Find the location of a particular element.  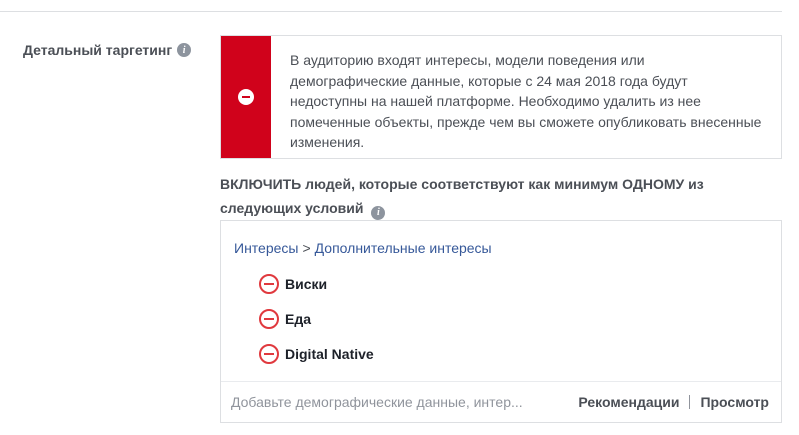

interest-item: Виски is located at coordinates (293, 284).